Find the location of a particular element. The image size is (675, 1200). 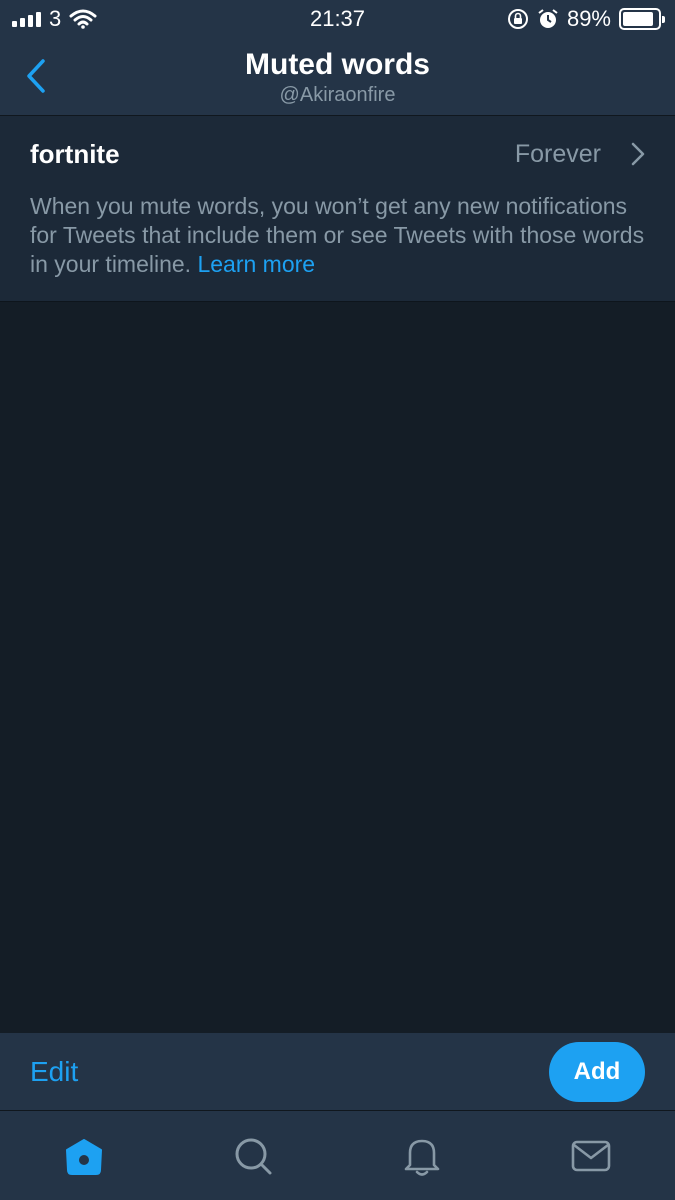

battery-fill is located at coordinates (638, 19).